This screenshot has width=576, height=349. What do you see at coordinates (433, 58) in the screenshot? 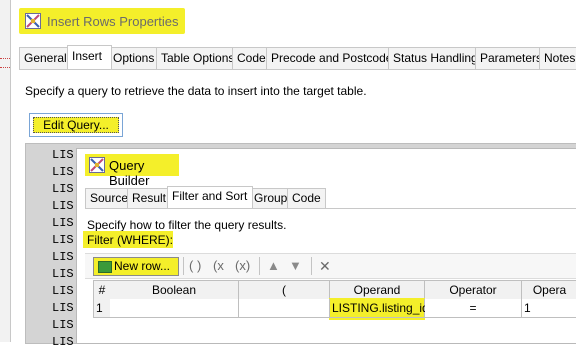
I see `tab-status-handling: Status Handling` at bounding box center [433, 58].